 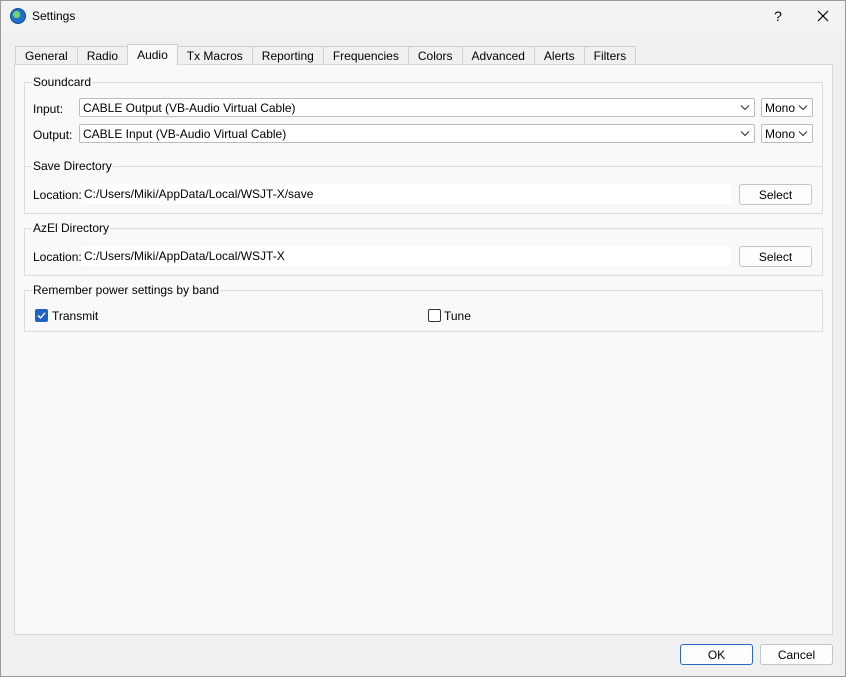 I want to click on cancel-button: Cancel, so click(x=796, y=654).